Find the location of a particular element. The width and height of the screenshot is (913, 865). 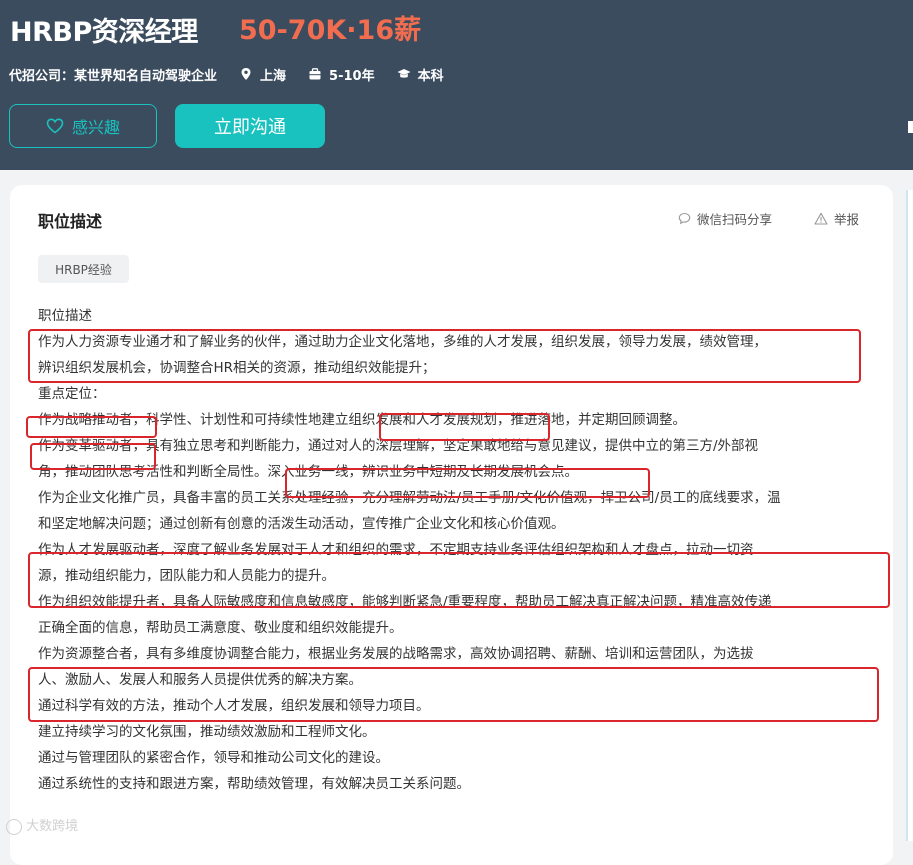

job-title: HRBP资深经理 is located at coordinates (104, 32).